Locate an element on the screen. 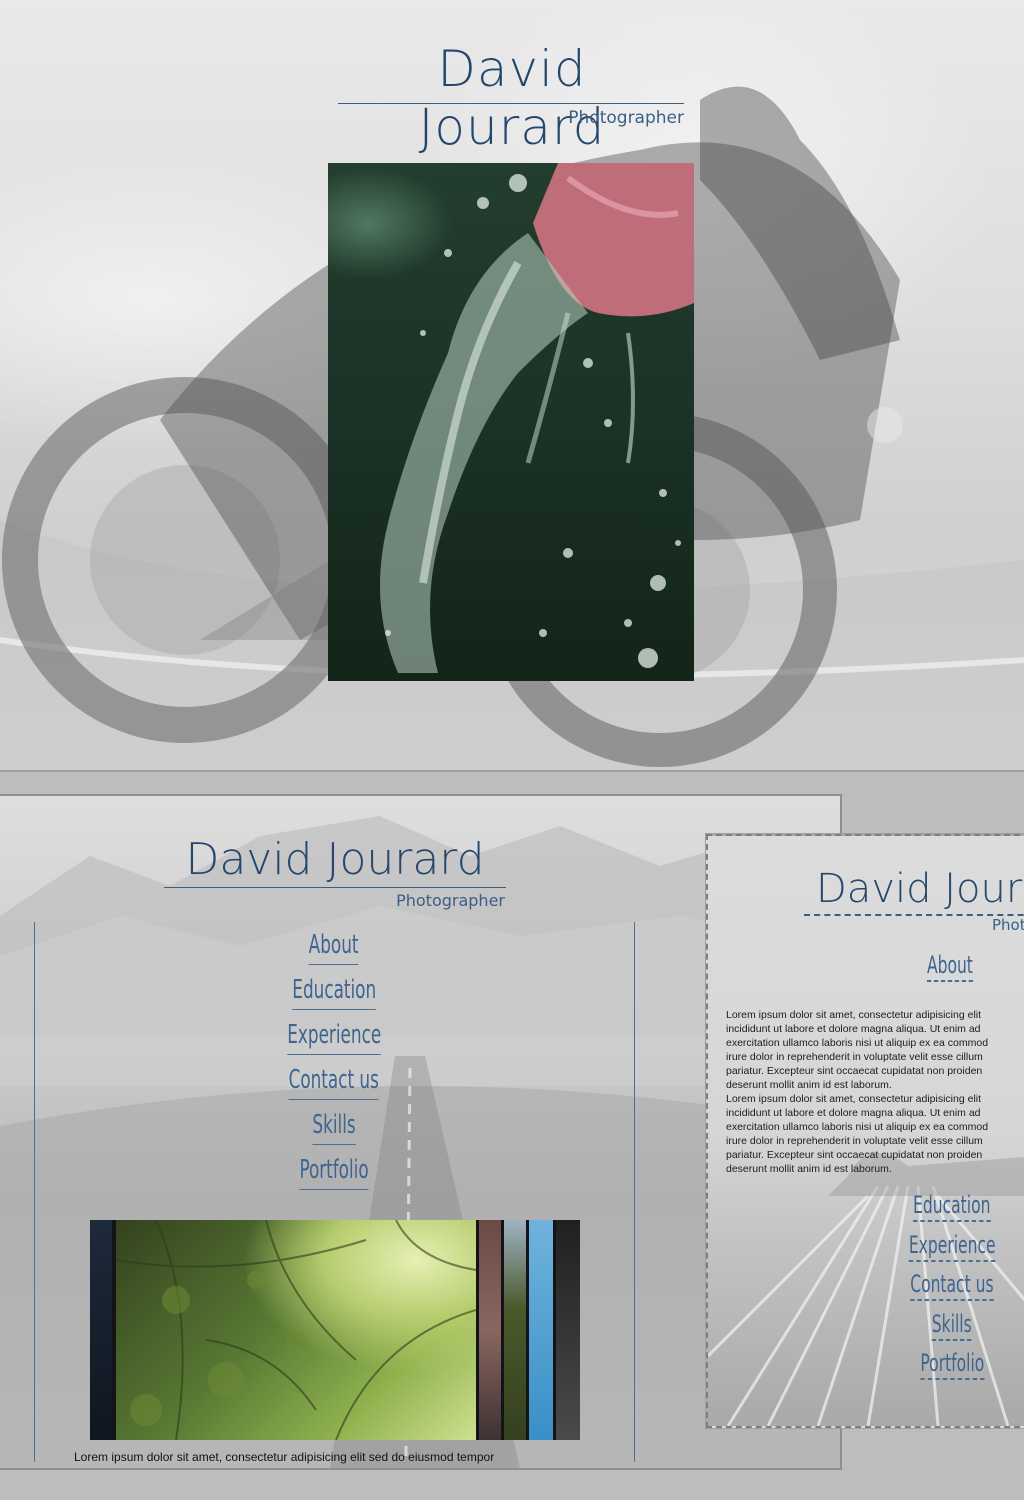  forest-branches-image is located at coordinates (296, 1330).